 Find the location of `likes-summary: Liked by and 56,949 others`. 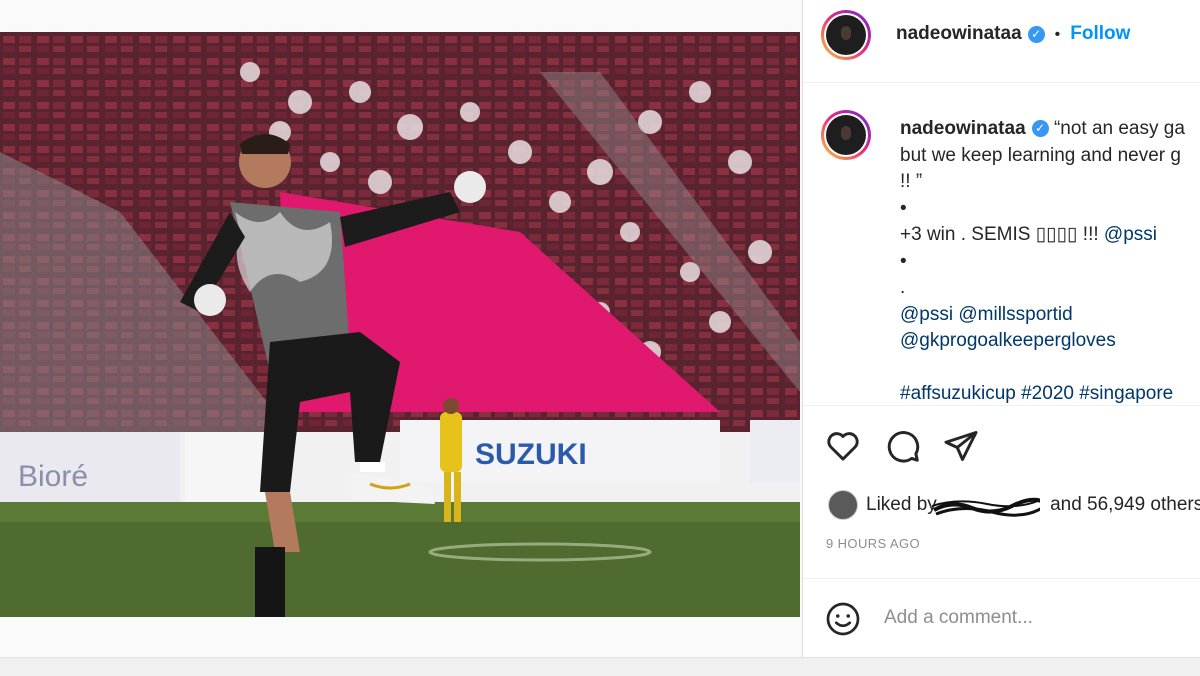

likes-summary: Liked by and 56,949 others is located at coordinates (1014, 505).